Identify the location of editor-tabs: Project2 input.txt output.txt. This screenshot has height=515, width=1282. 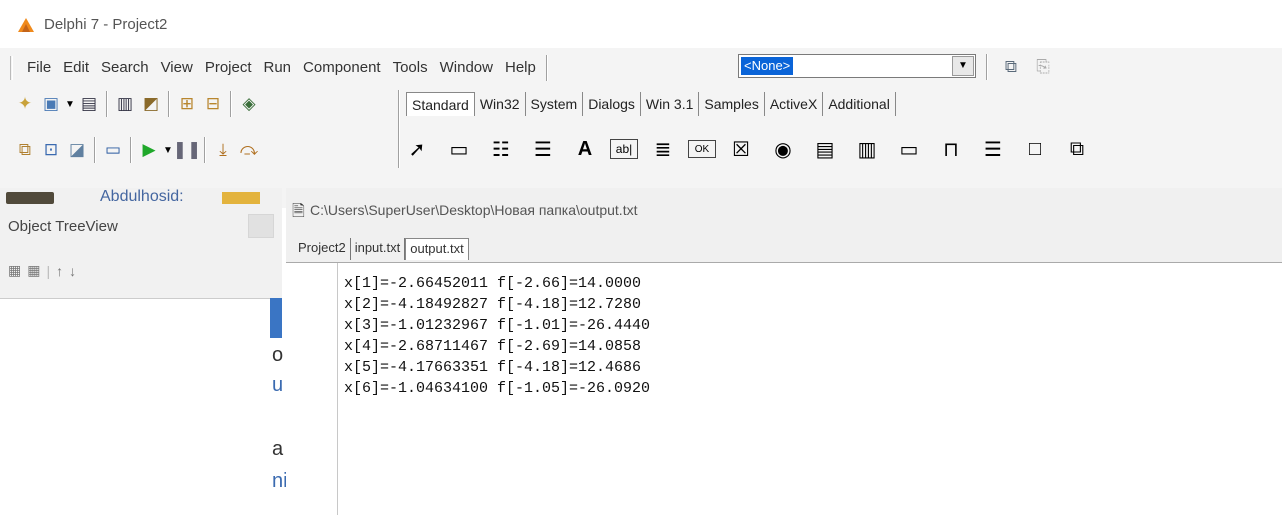
(381, 249).